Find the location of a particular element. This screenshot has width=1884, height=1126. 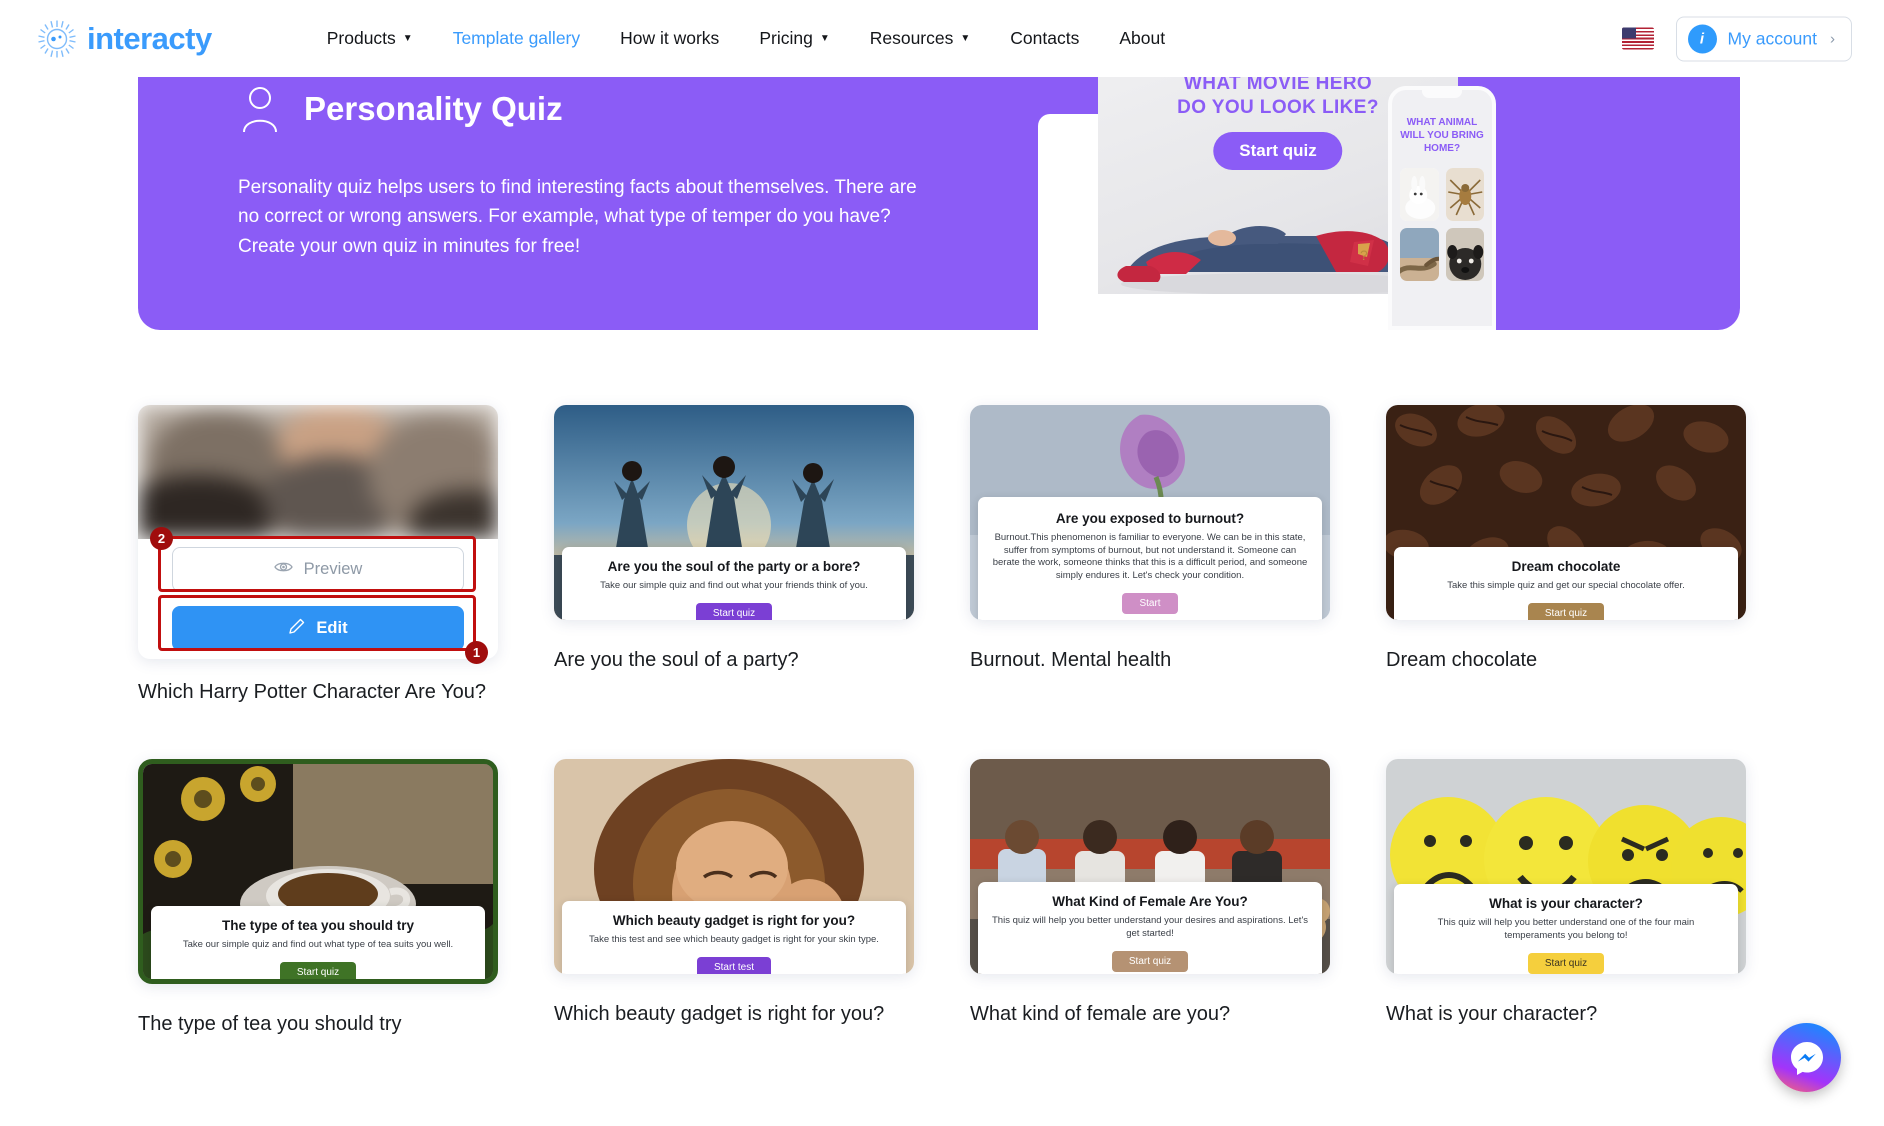

snake-photo is located at coordinates (1419, 254).